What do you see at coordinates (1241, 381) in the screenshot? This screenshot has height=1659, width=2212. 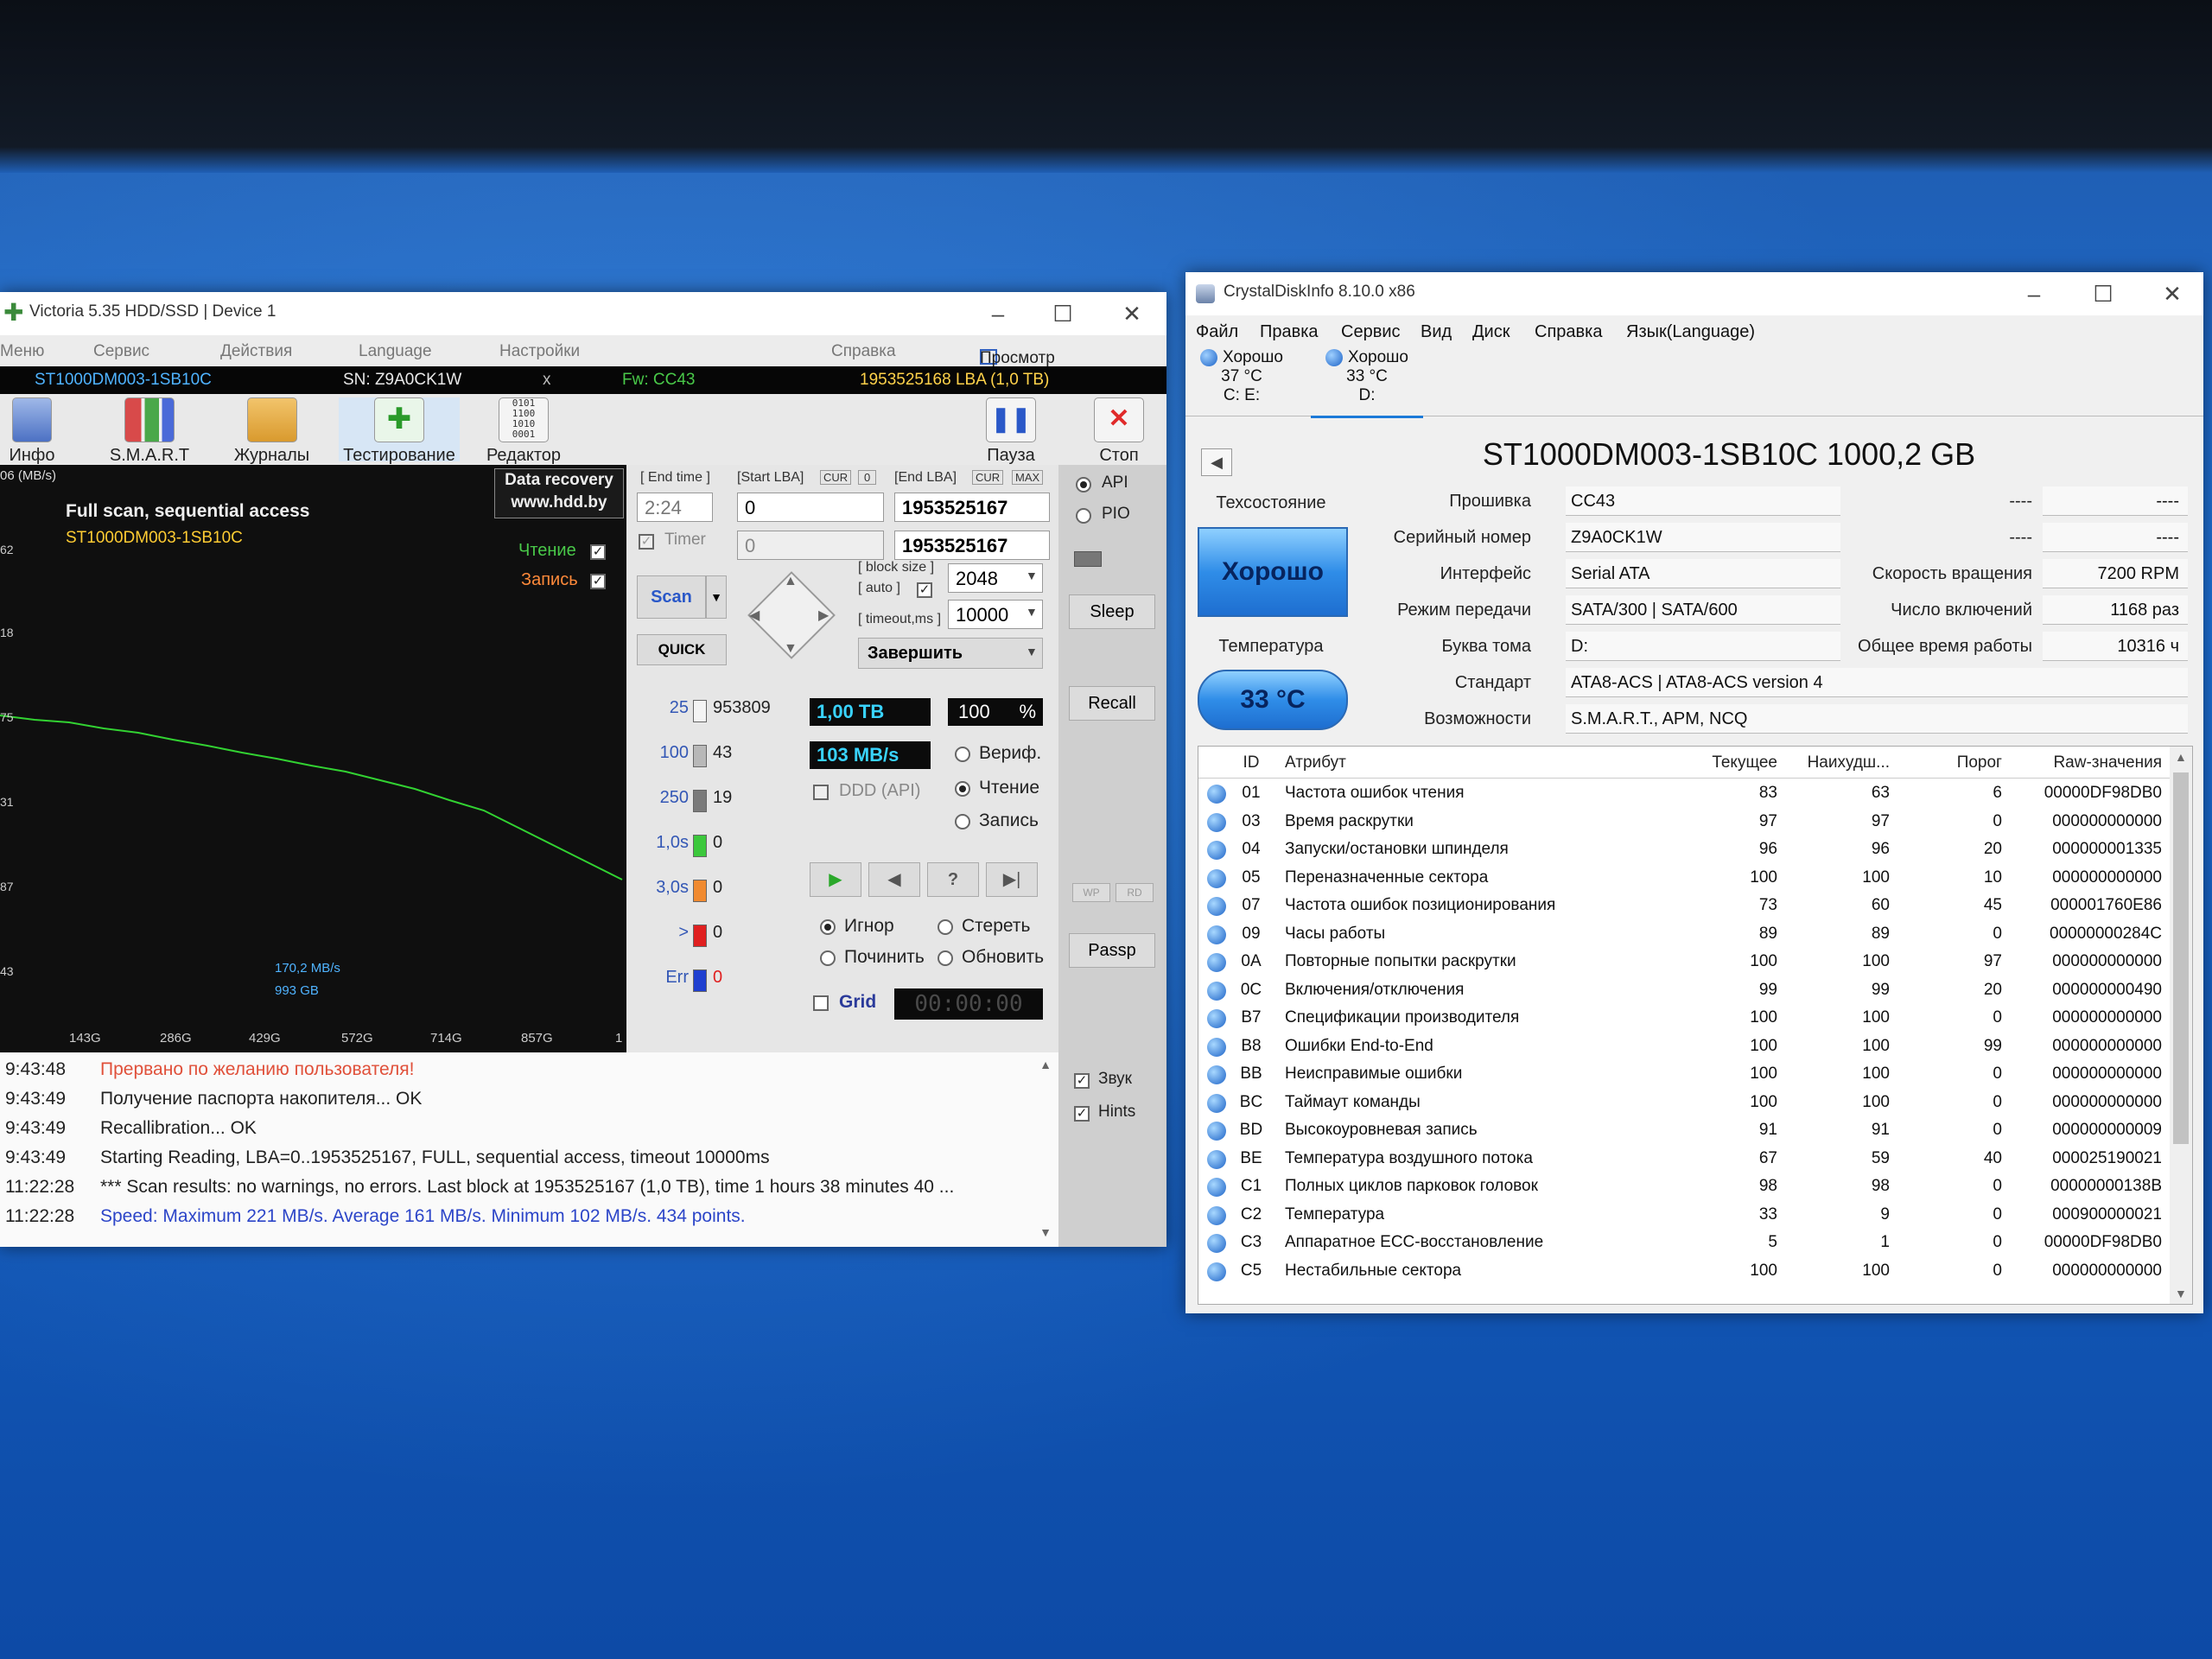 I see `drive-tab-c: Хорошо 37 °C C: E:` at bounding box center [1241, 381].